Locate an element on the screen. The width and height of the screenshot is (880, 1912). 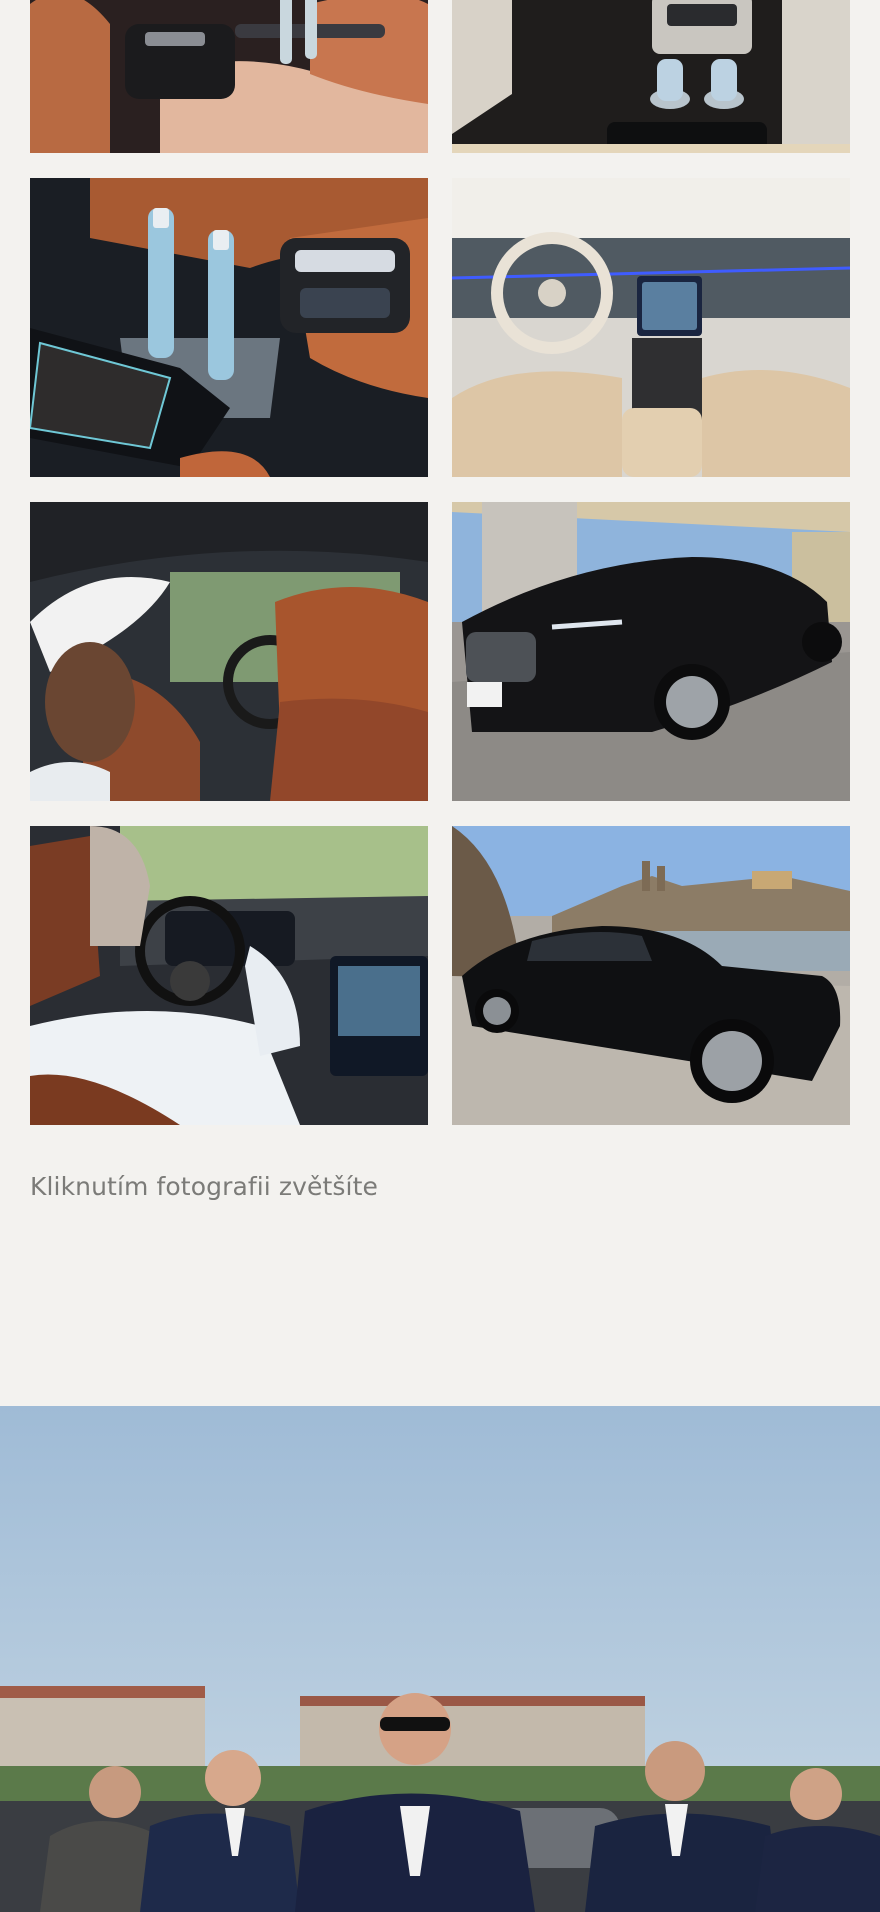
photo-black-sedan-side-castle is located at coordinates (651, 975).